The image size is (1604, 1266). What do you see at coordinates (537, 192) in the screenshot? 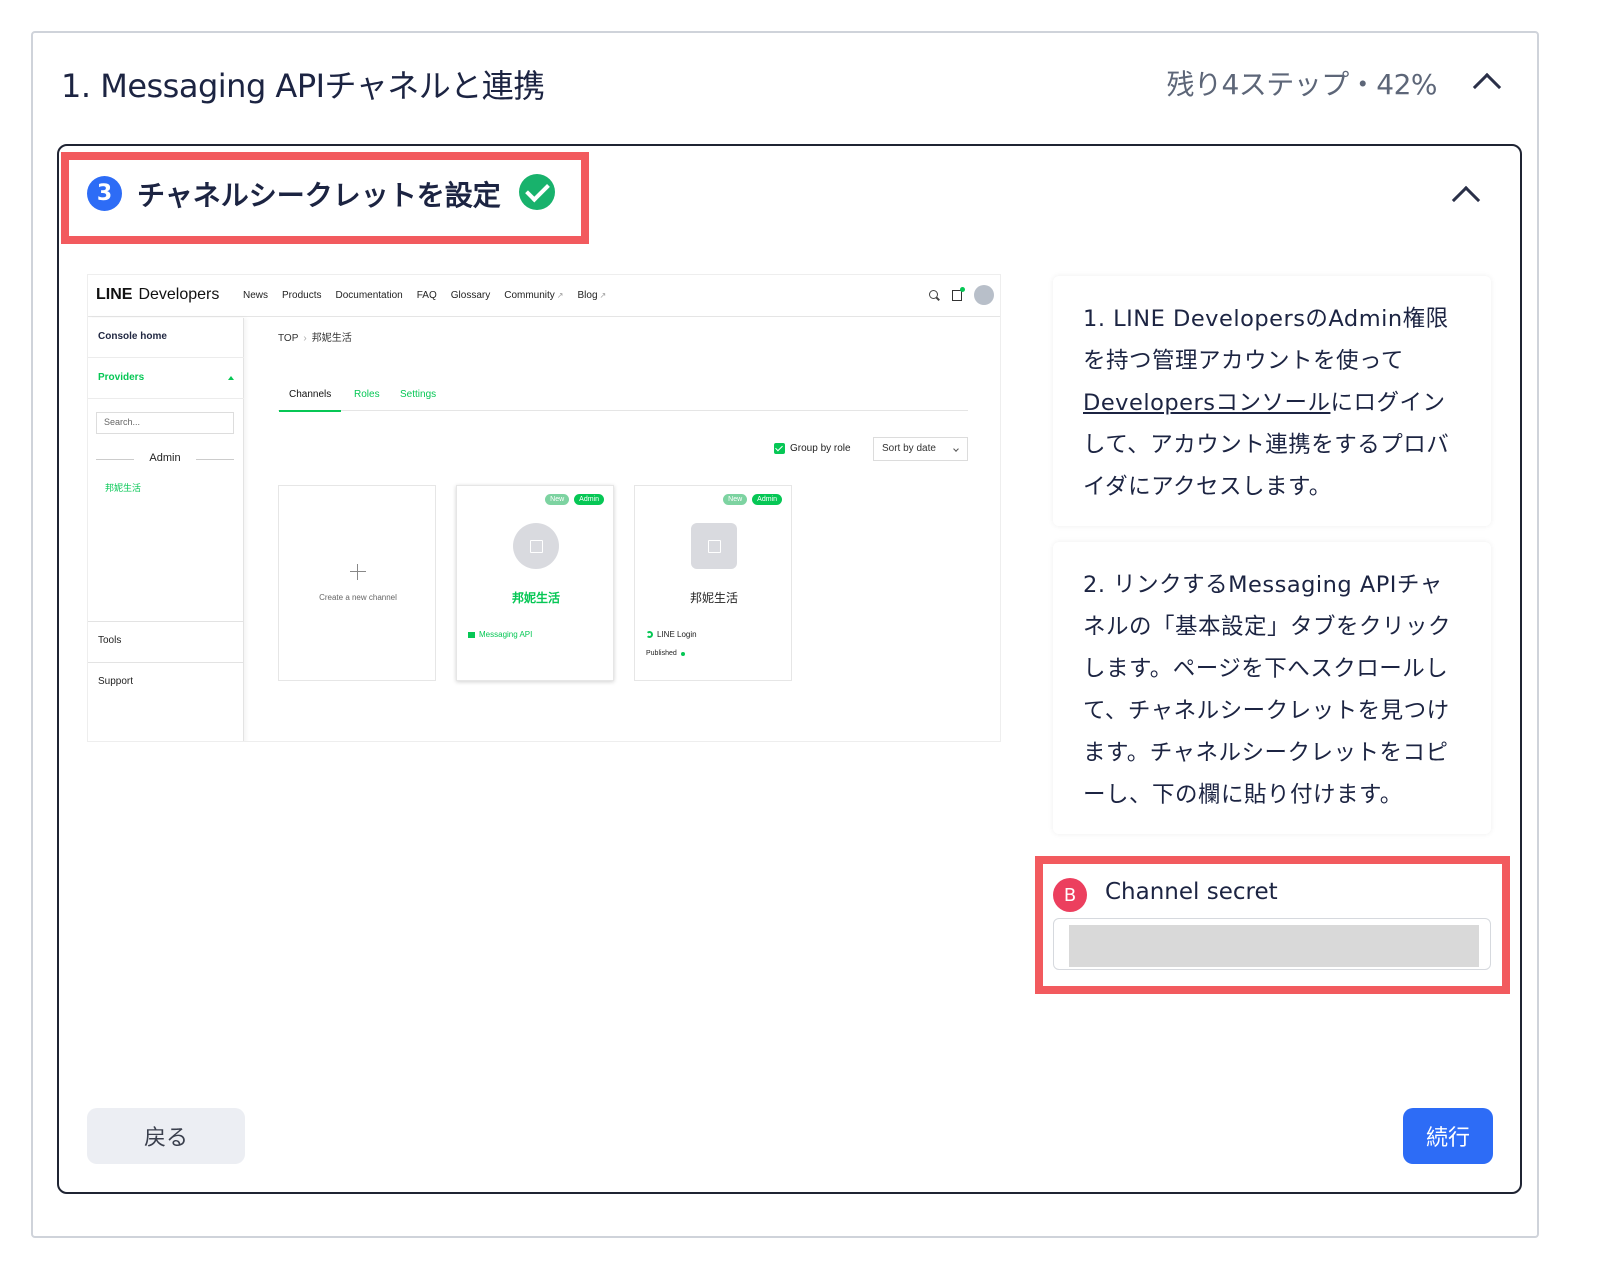
I see `check-circle-icon` at bounding box center [537, 192].